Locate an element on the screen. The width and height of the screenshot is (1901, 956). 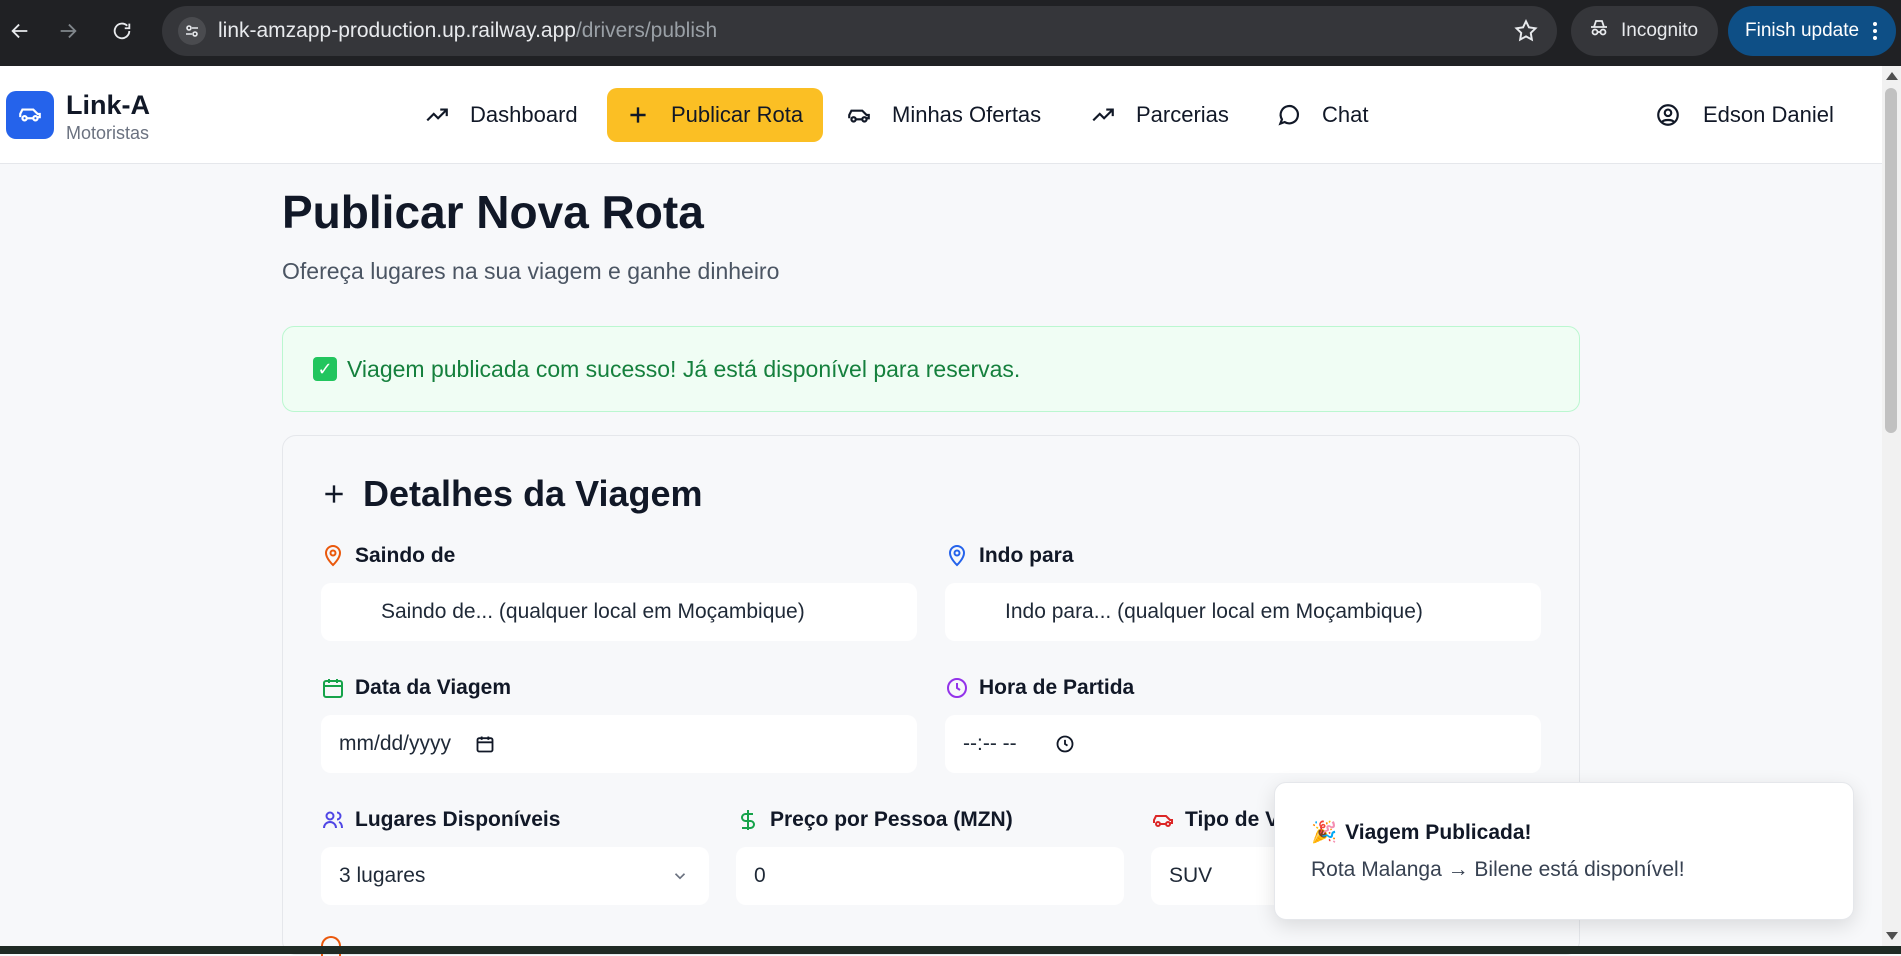
user-menu: Edson Daniel is located at coordinates (1744, 115).